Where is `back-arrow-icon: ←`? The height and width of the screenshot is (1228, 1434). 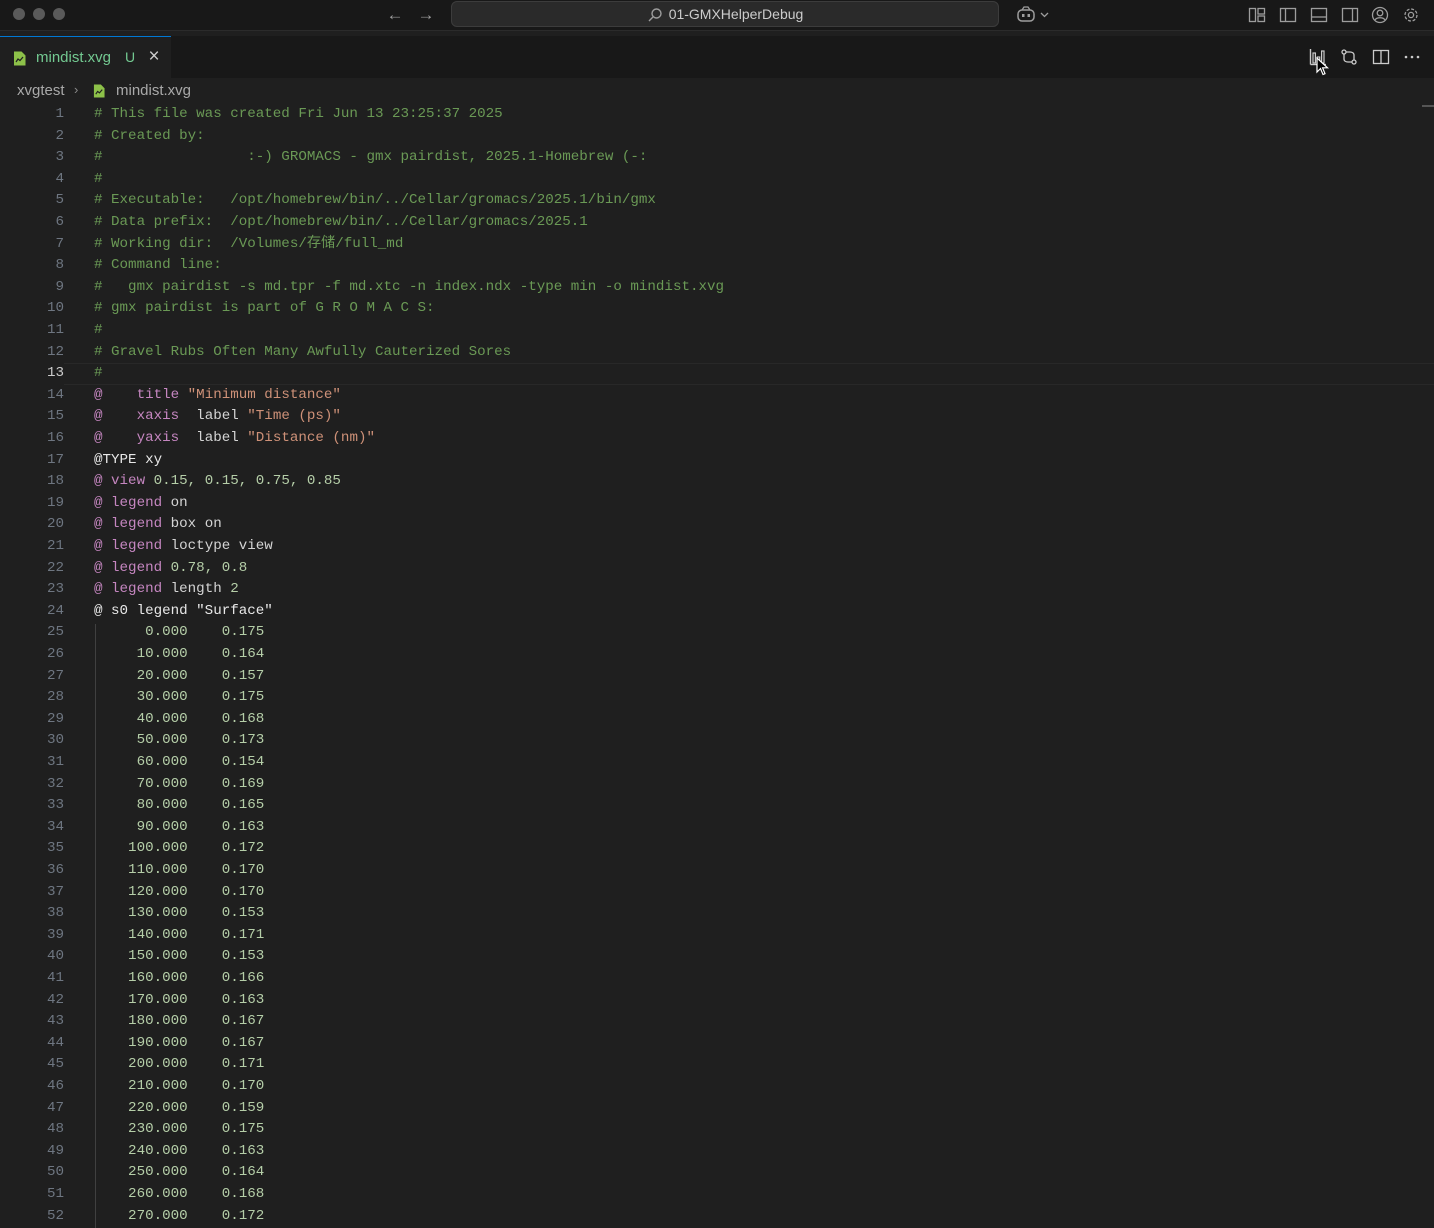 back-arrow-icon: ← is located at coordinates (395, 15).